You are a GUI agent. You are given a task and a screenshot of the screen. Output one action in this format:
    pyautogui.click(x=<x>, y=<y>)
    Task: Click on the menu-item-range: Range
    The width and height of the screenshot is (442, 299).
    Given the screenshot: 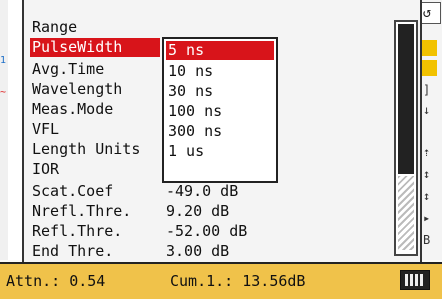 What is the action you would take?
    pyautogui.click(x=54, y=27)
    